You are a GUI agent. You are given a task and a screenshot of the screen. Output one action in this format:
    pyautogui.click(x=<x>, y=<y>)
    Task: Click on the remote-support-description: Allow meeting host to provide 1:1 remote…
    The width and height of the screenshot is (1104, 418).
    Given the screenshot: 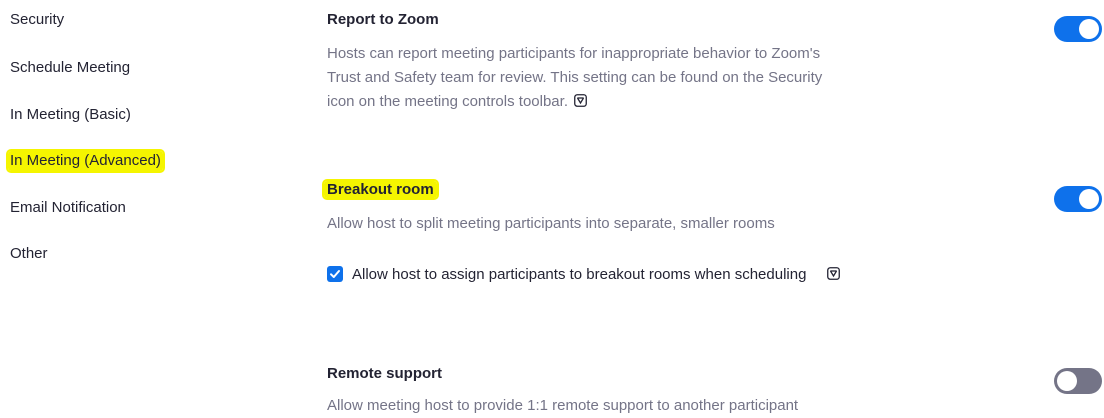 What is the action you would take?
    pyautogui.click(x=563, y=405)
    